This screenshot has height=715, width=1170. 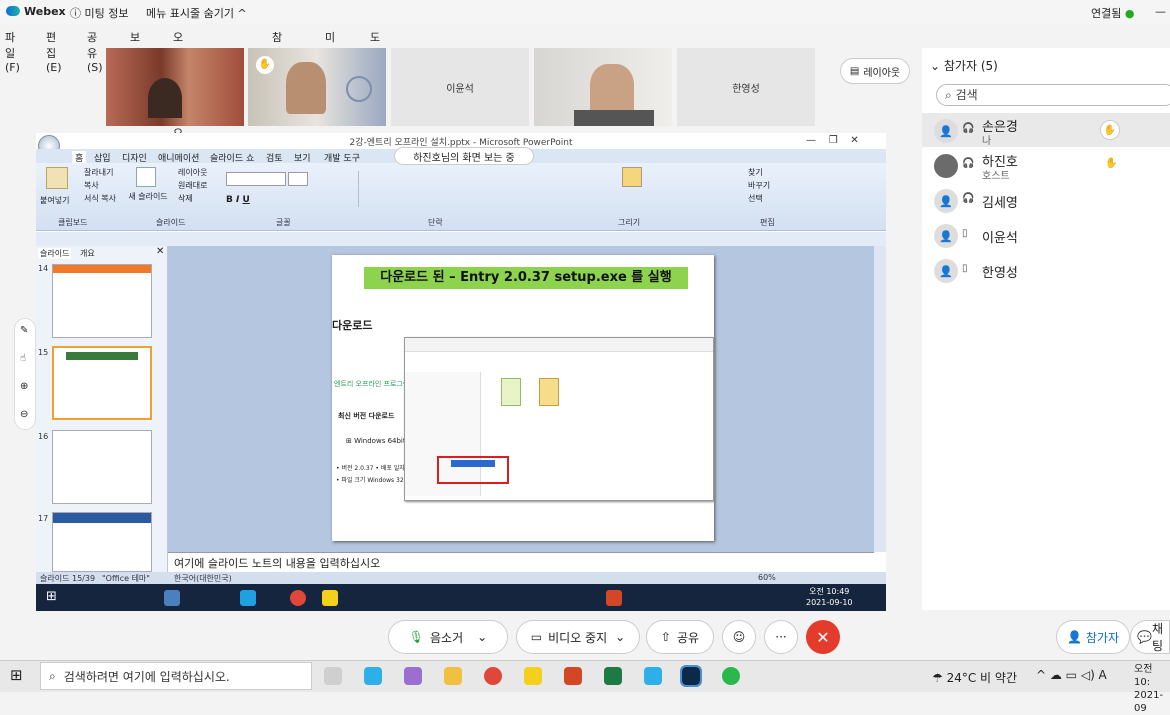 What do you see at coordinates (333, 676) in the screenshot?
I see `task-view-icon` at bounding box center [333, 676].